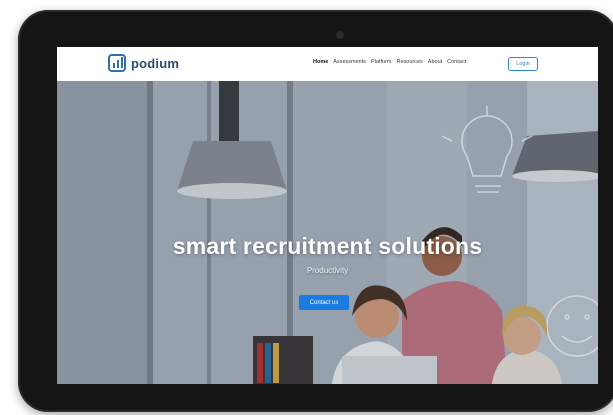  Describe the element at coordinates (523, 64) in the screenshot. I see `login-button: Login` at that location.